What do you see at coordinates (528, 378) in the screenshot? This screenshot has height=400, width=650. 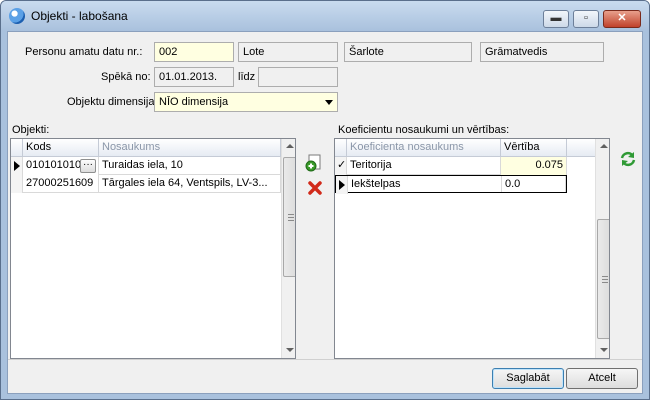 I see `save-button: Saglabāt` at bounding box center [528, 378].